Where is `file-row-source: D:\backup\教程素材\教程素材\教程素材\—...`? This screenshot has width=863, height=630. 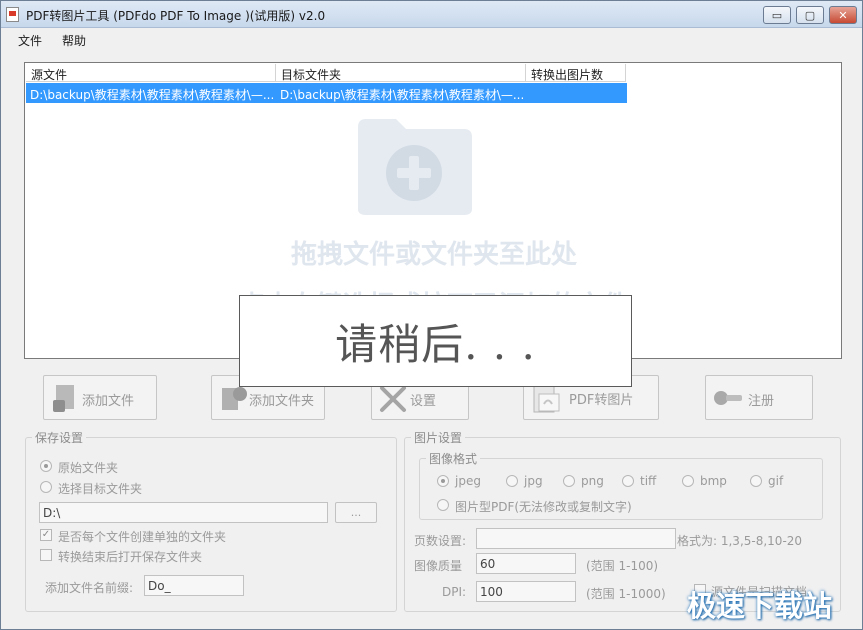
file-row-source: D:\backup\教程素材\教程素材\教程素材\—... is located at coordinates (151, 95).